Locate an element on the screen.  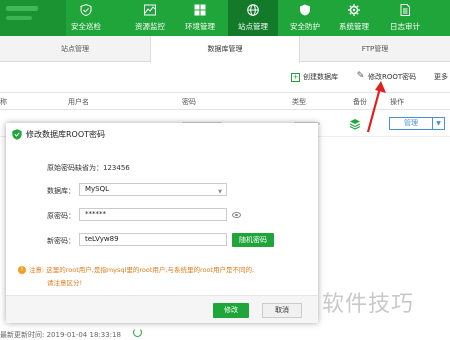
manage-dropdown-caret: ▼ is located at coordinates (439, 123).